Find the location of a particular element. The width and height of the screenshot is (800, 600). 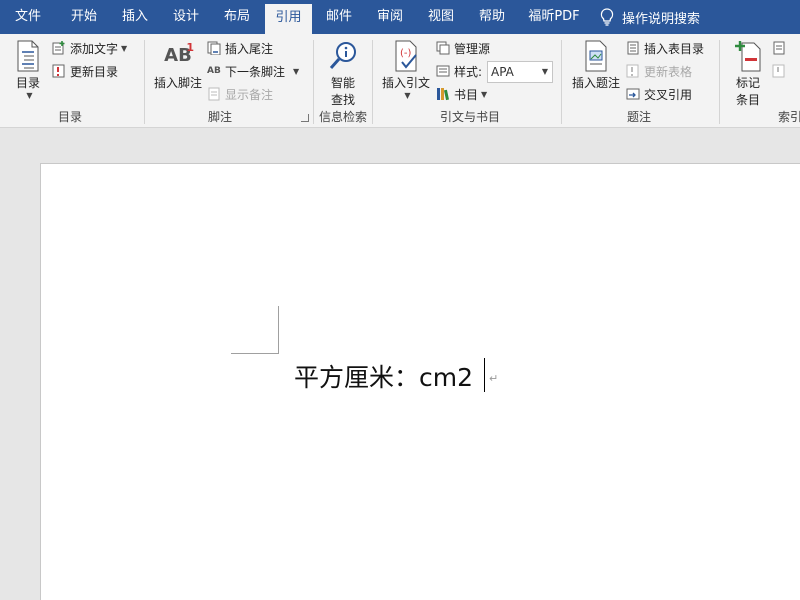

bibliography-icon is located at coordinates (443, 94).